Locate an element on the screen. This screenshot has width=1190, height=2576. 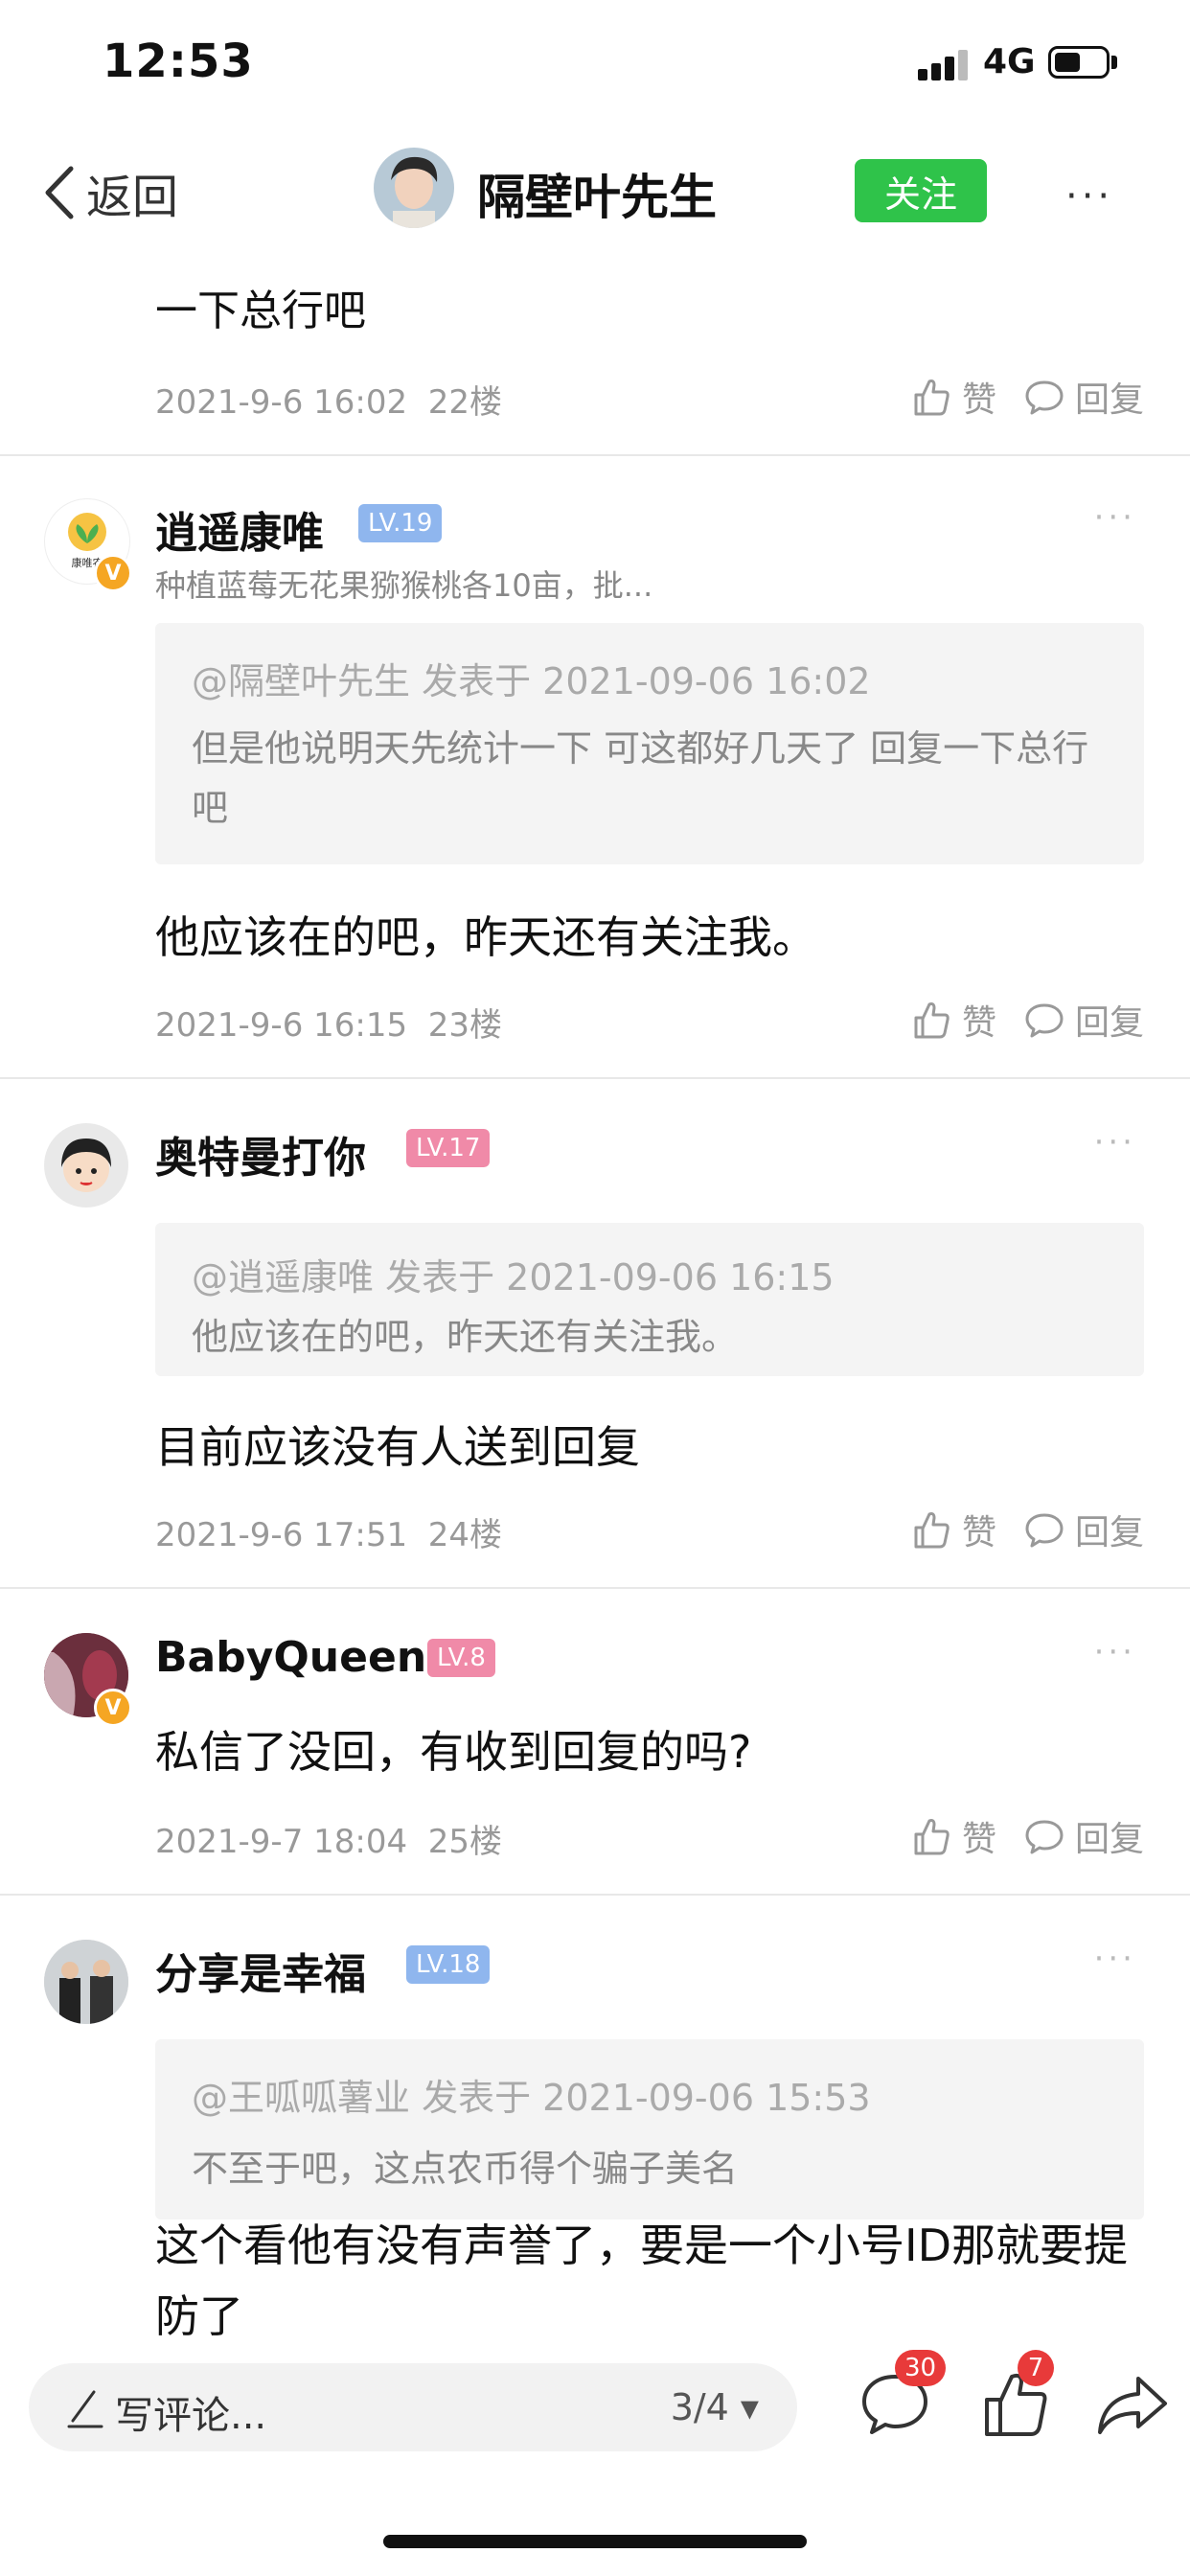
comment-text: 私信了没回，有收到回复的吗? is located at coordinates (453, 1752).